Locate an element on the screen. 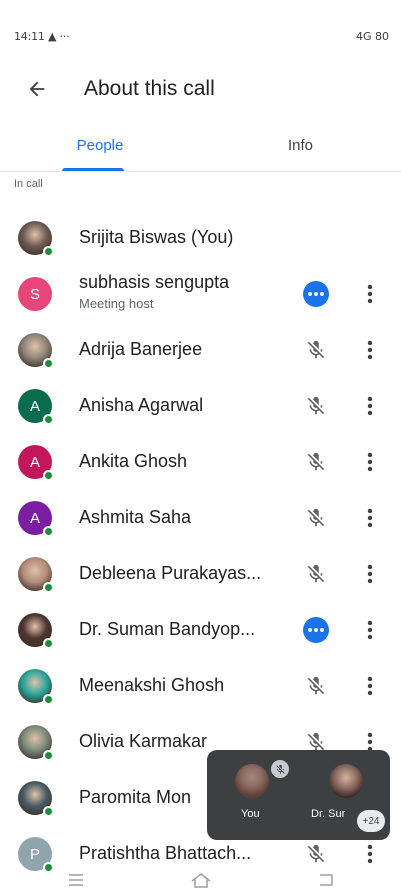  system-nav-bar is located at coordinates (200, 880).